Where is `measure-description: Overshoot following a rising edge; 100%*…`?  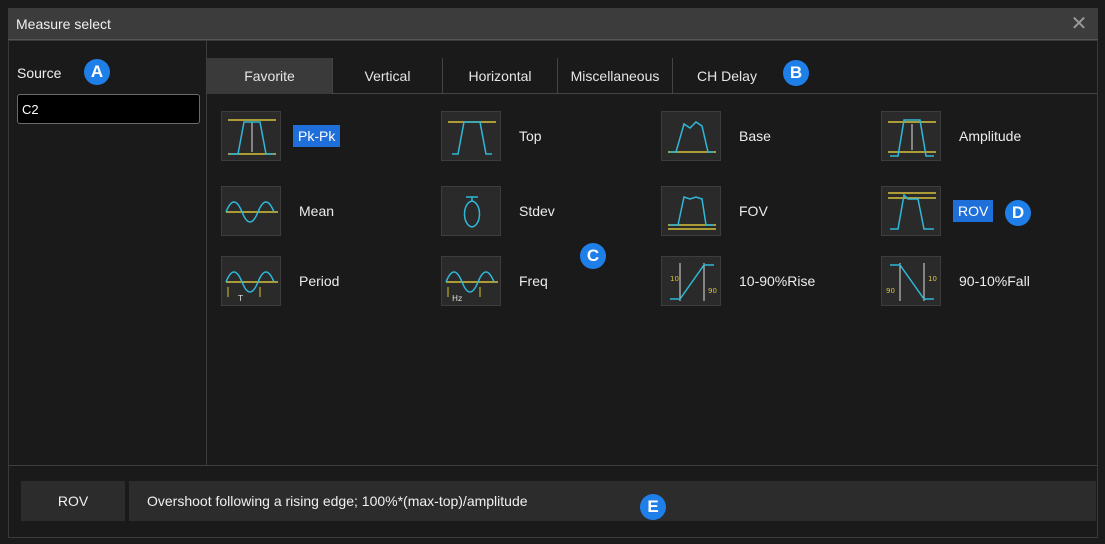 measure-description: Overshoot following a rising edge; 100%*… is located at coordinates (612, 501).